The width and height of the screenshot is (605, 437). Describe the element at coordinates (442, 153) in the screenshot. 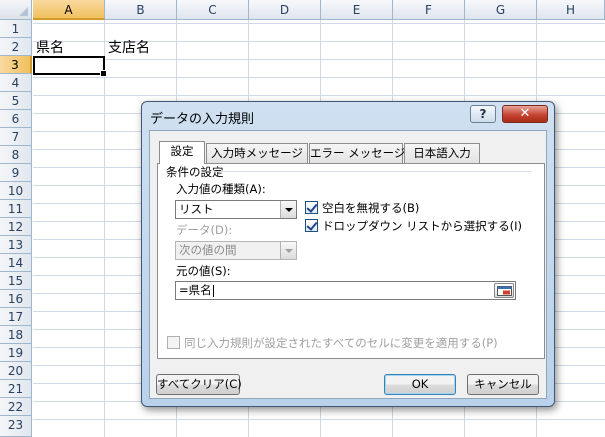

I see `tab-ime-mode: 日本語入力` at that location.